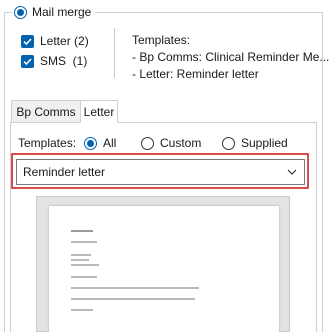 The image size is (329, 332). I want to click on template-summary-item: - Letter: Reminder letter, so click(195, 74).